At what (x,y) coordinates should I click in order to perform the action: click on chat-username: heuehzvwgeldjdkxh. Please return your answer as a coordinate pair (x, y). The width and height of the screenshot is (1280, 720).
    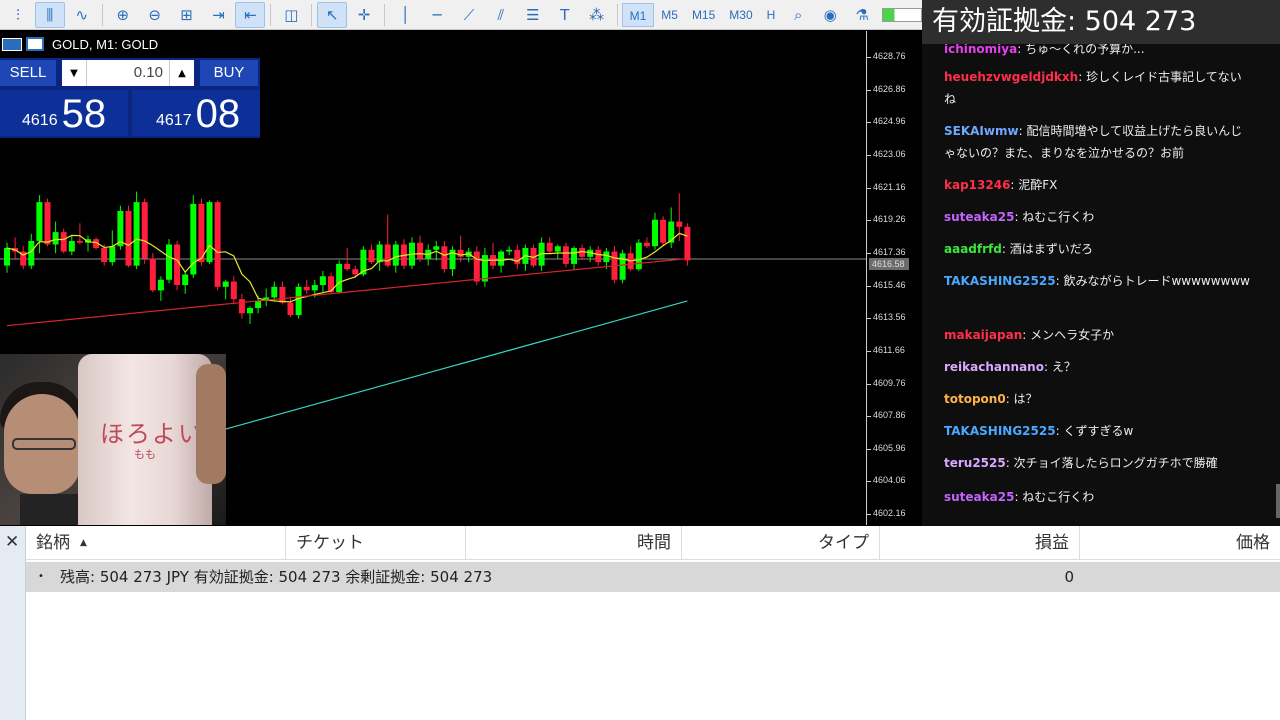
    Looking at the image, I should click on (1011, 77).